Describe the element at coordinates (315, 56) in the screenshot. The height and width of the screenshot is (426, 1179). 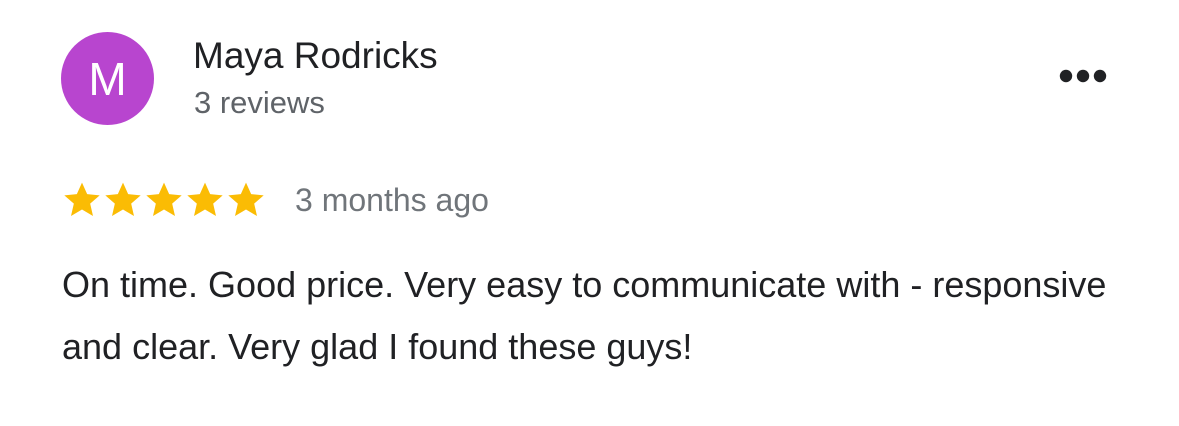
I see `author-name: Maya Rodricks` at that location.